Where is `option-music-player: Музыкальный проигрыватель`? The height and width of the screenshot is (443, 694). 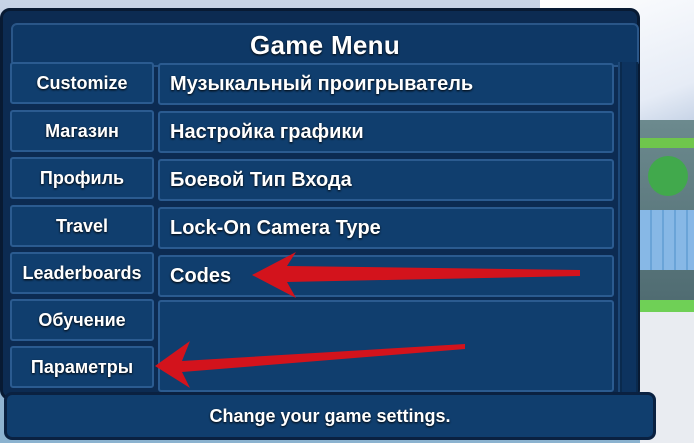
option-music-player: Музыкальный проигрыватель is located at coordinates (386, 84).